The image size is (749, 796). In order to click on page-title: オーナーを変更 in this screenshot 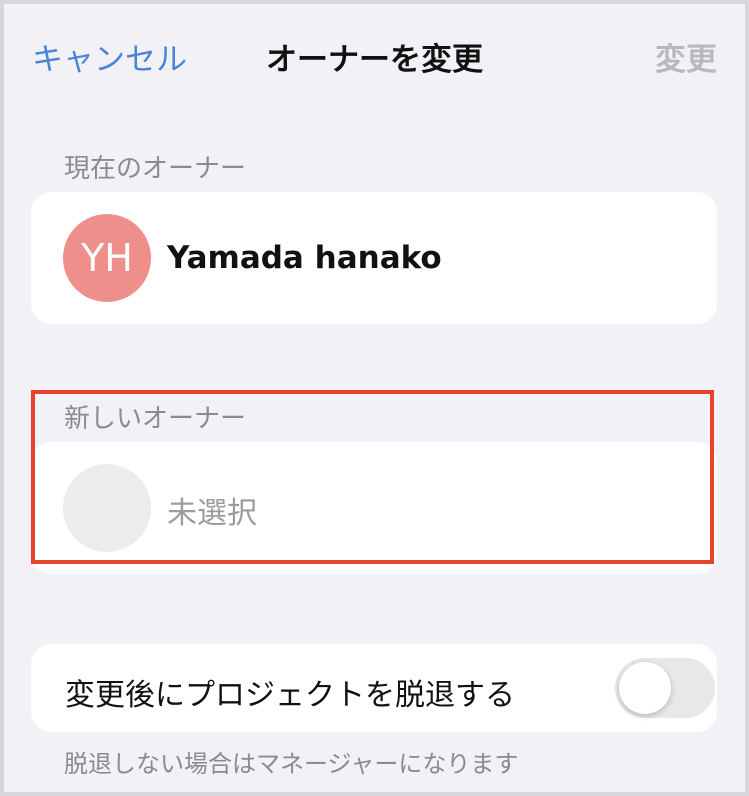, I will do `click(374, 60)`.